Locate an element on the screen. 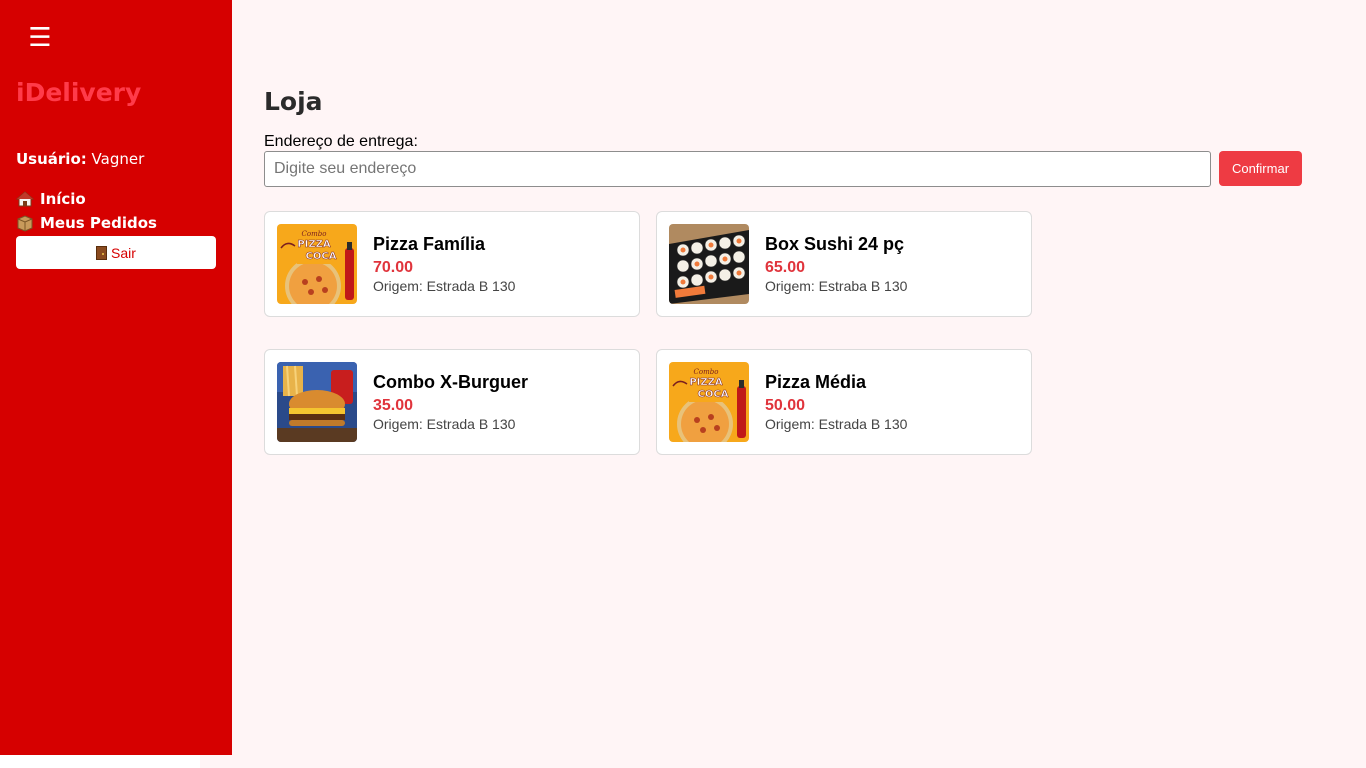 The width and height of the screenshot is (1366, 768). hamburger-menu-icon: ☰ is located at coordinates (40, 38).